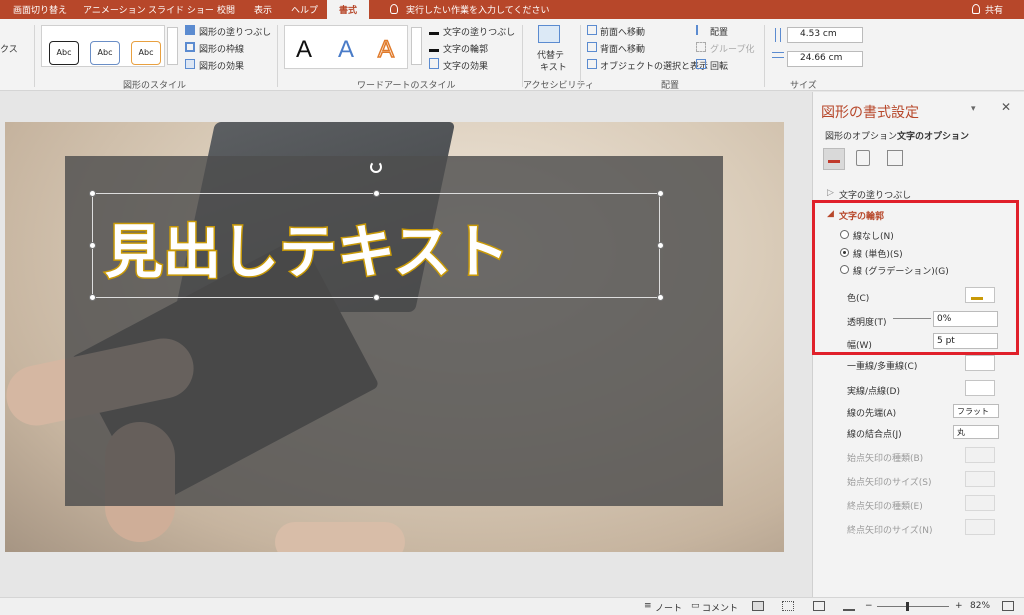 This screenshot has height=615, width=1024. Describe the element at coordinates (406, 86) in the screenshot. I see `wordart-group-label: ワードアートのスタイル` at that location.